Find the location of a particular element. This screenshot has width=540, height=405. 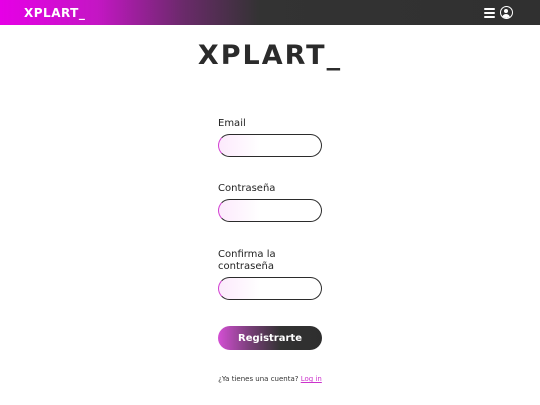

login-prompt-text: ¿Ya tienes una cuenta? is located at coordinates (258, 379).